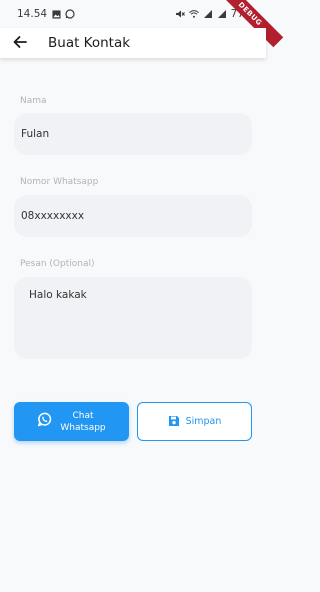  What do you see at coordinates (133, 216) in the screenshot?
I see `whatsapp-number-field: 08xxxxxxxx` at bounding box center [133, 216].